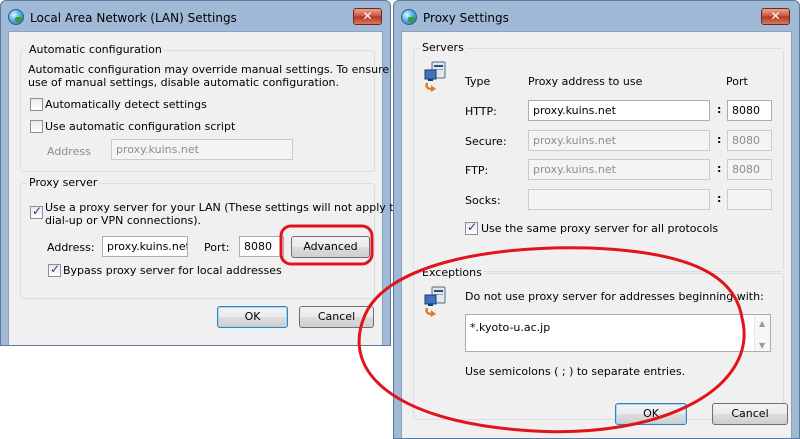 Image resolution: width=800 pixels, height=439 pixels. What do you see at coordinates (123, 220) in the screenshot?
I see `use-proxy-label-2: dial-up or VPN connections).` at bounding box center [123, 220].